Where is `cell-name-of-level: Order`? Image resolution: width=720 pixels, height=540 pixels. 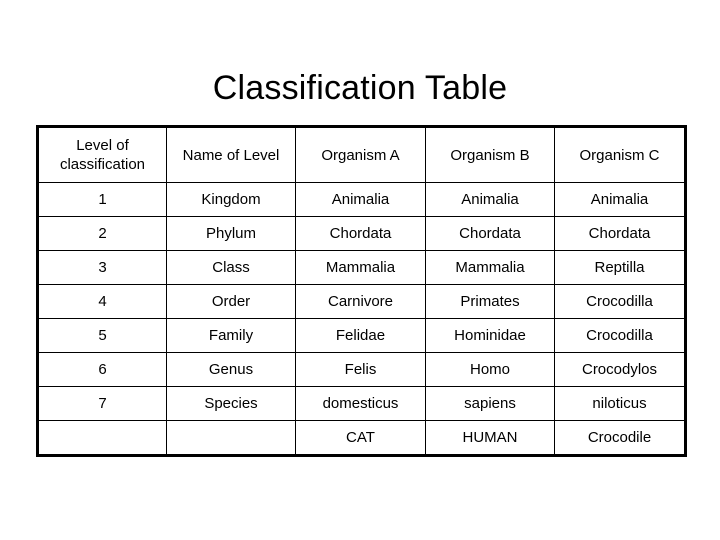 cell-name-of-level: Order is located at coordinates (231, 301).